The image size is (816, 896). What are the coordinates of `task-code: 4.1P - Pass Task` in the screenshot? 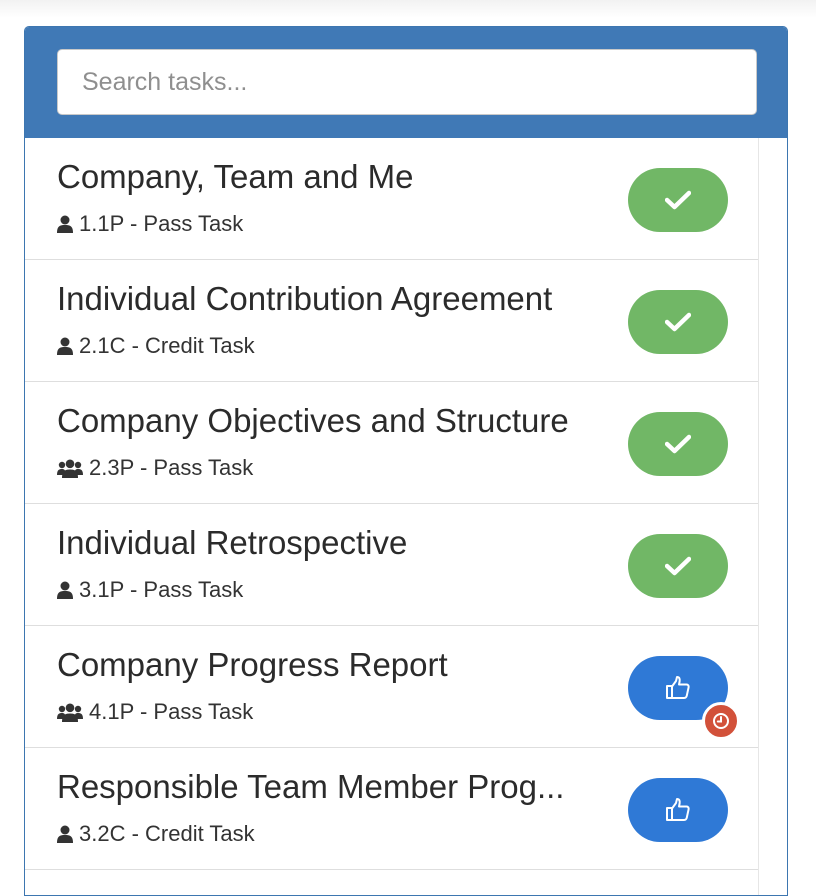 It's located at (171, 711).